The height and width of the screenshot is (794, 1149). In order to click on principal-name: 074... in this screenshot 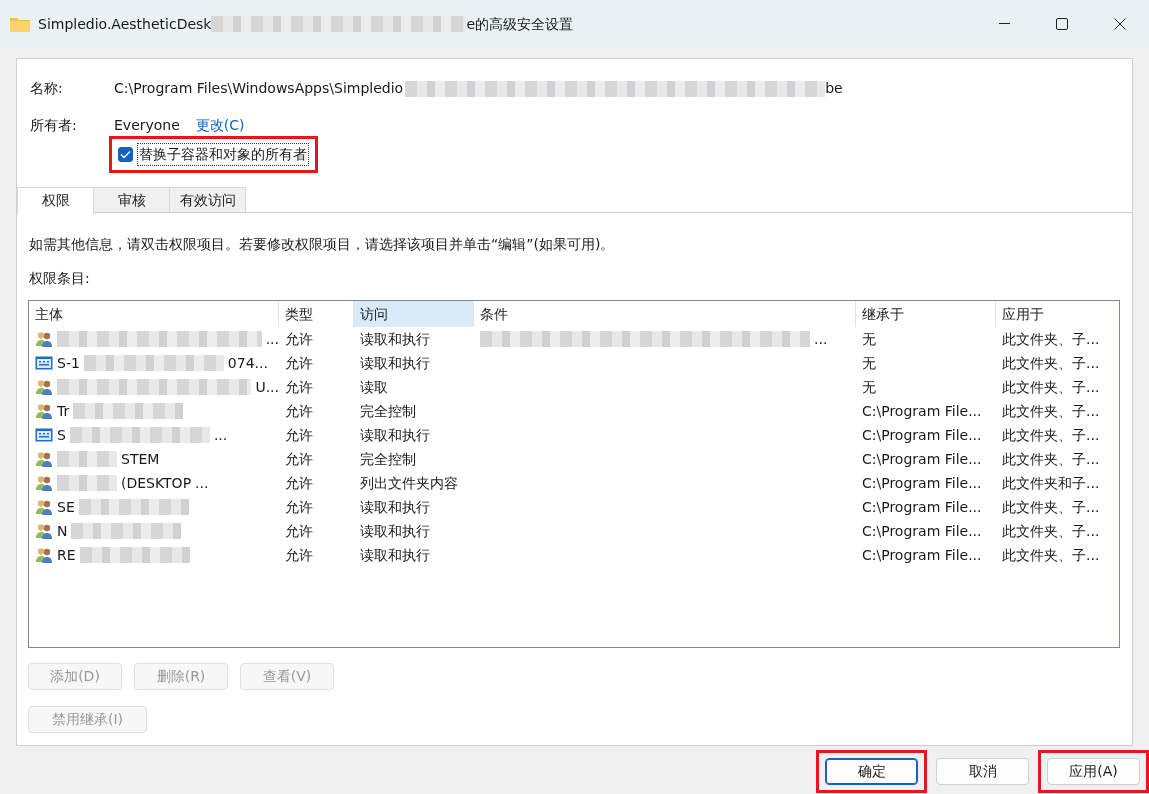, I will do `click(247, 363)`.